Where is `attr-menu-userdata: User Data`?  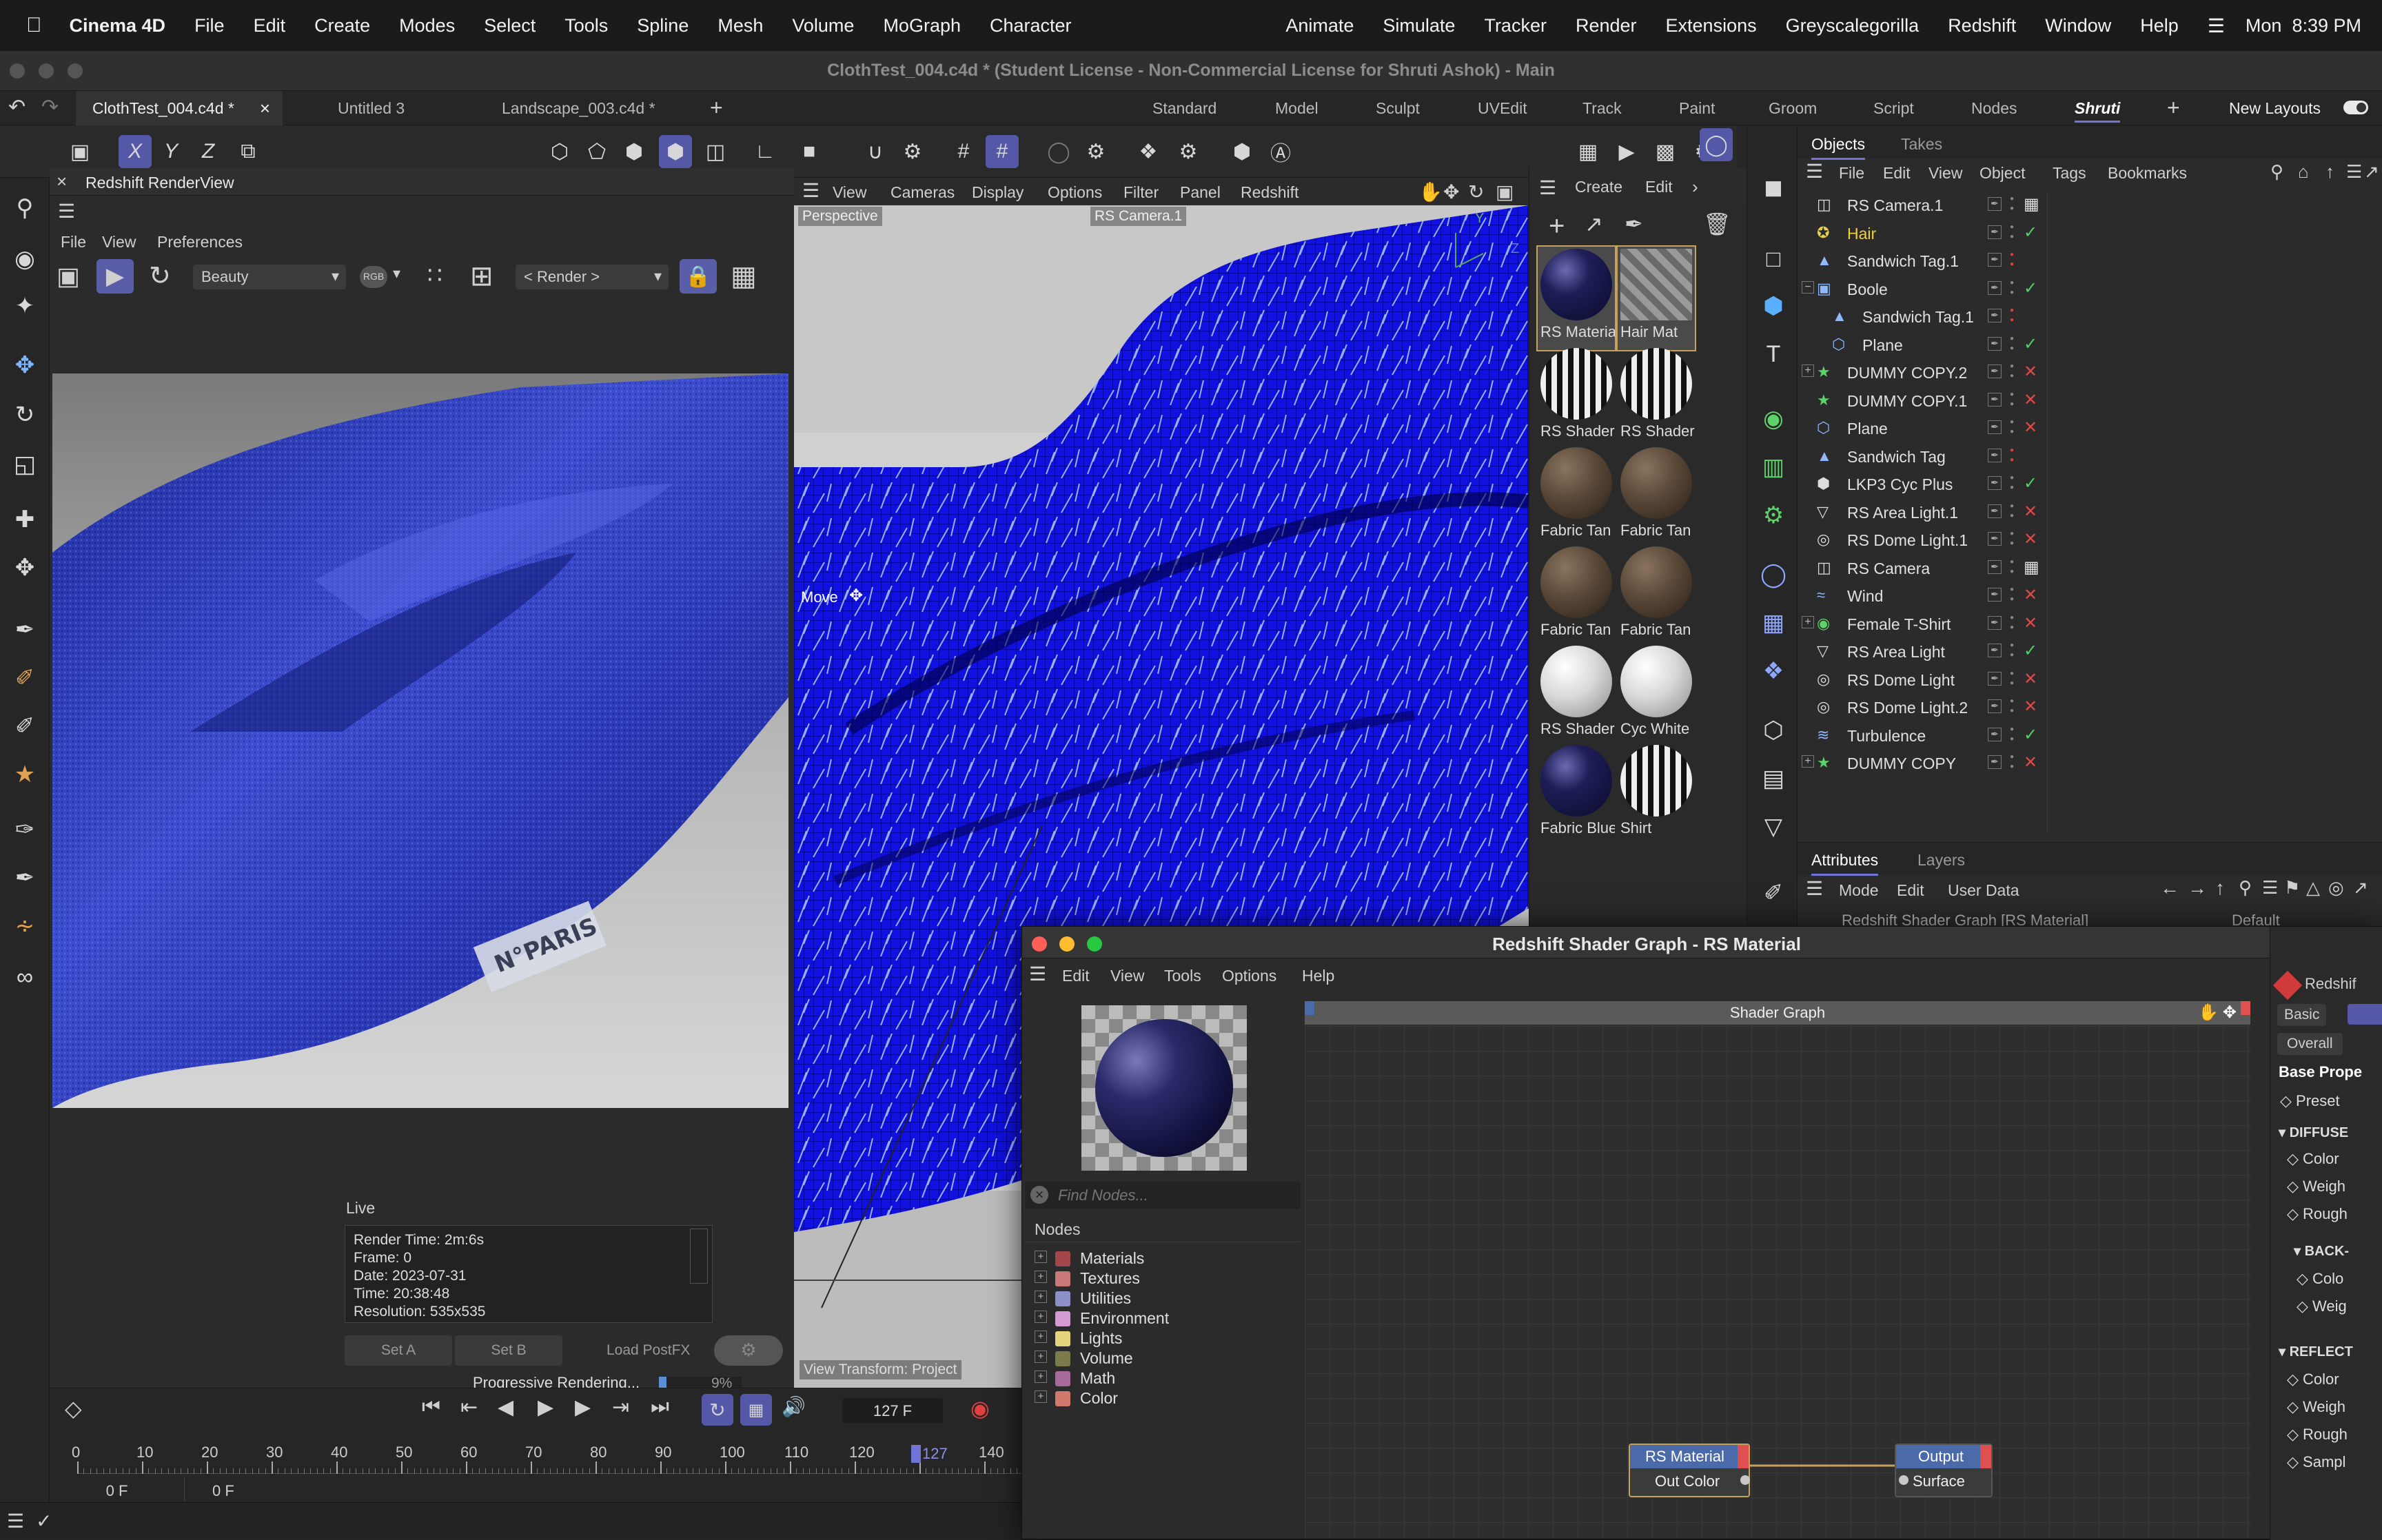 attr-menu-userdata: User Data is located at coordinates (1983, 890).